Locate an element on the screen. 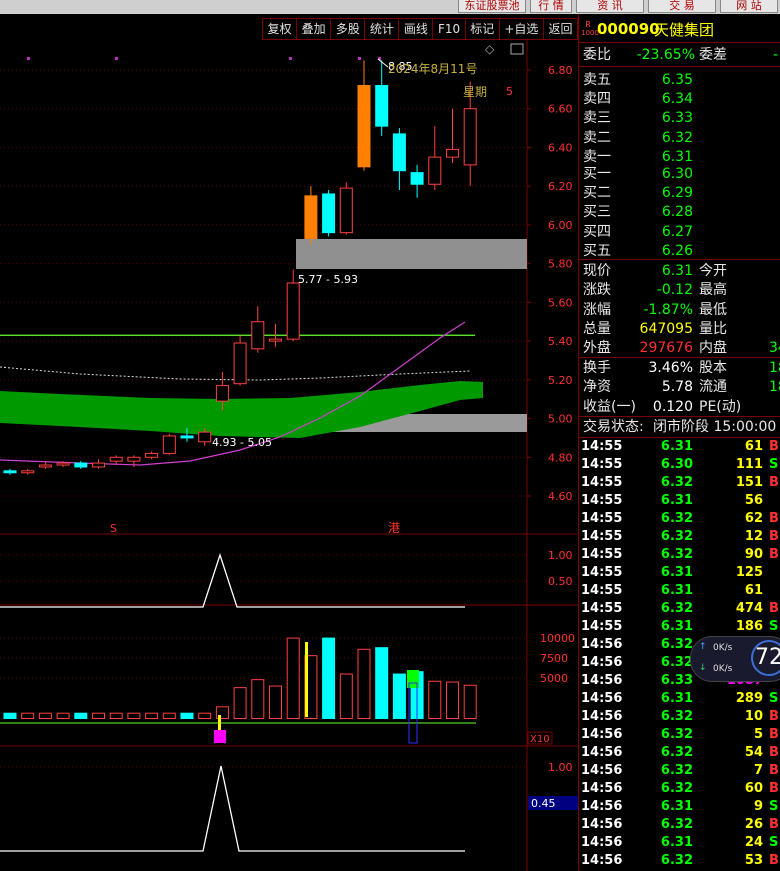 This screenshot has height=871, width=780. tick-volume: 53 is located at coordinates (753, 860).